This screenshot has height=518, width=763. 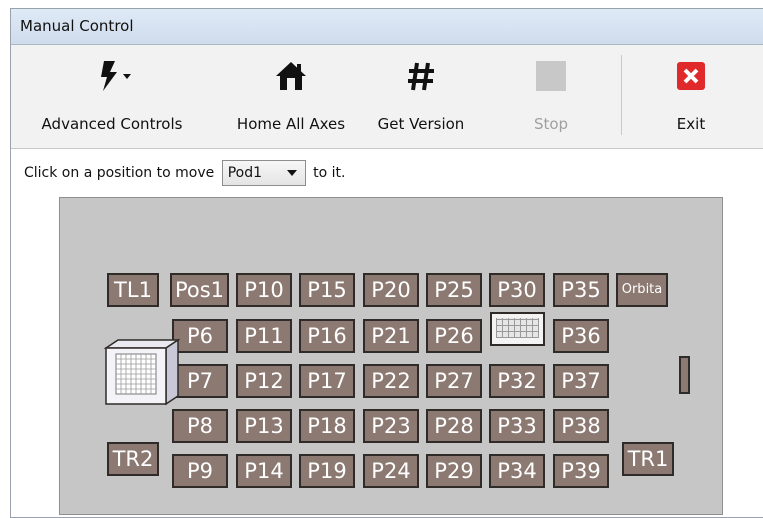 I want to click on pod-select: Pod1, so click(x=263, y=173).